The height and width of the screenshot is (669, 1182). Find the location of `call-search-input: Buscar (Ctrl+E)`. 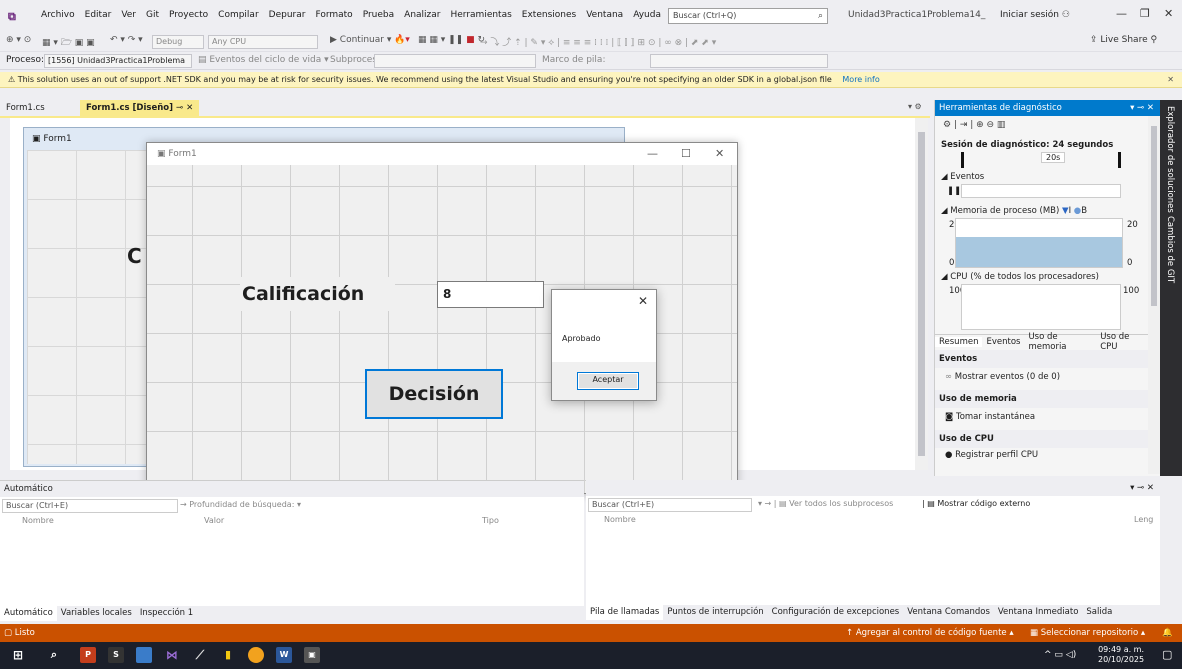

call-search-input: Buscar (Ctrl+E) is located at coordinates (670, 505).